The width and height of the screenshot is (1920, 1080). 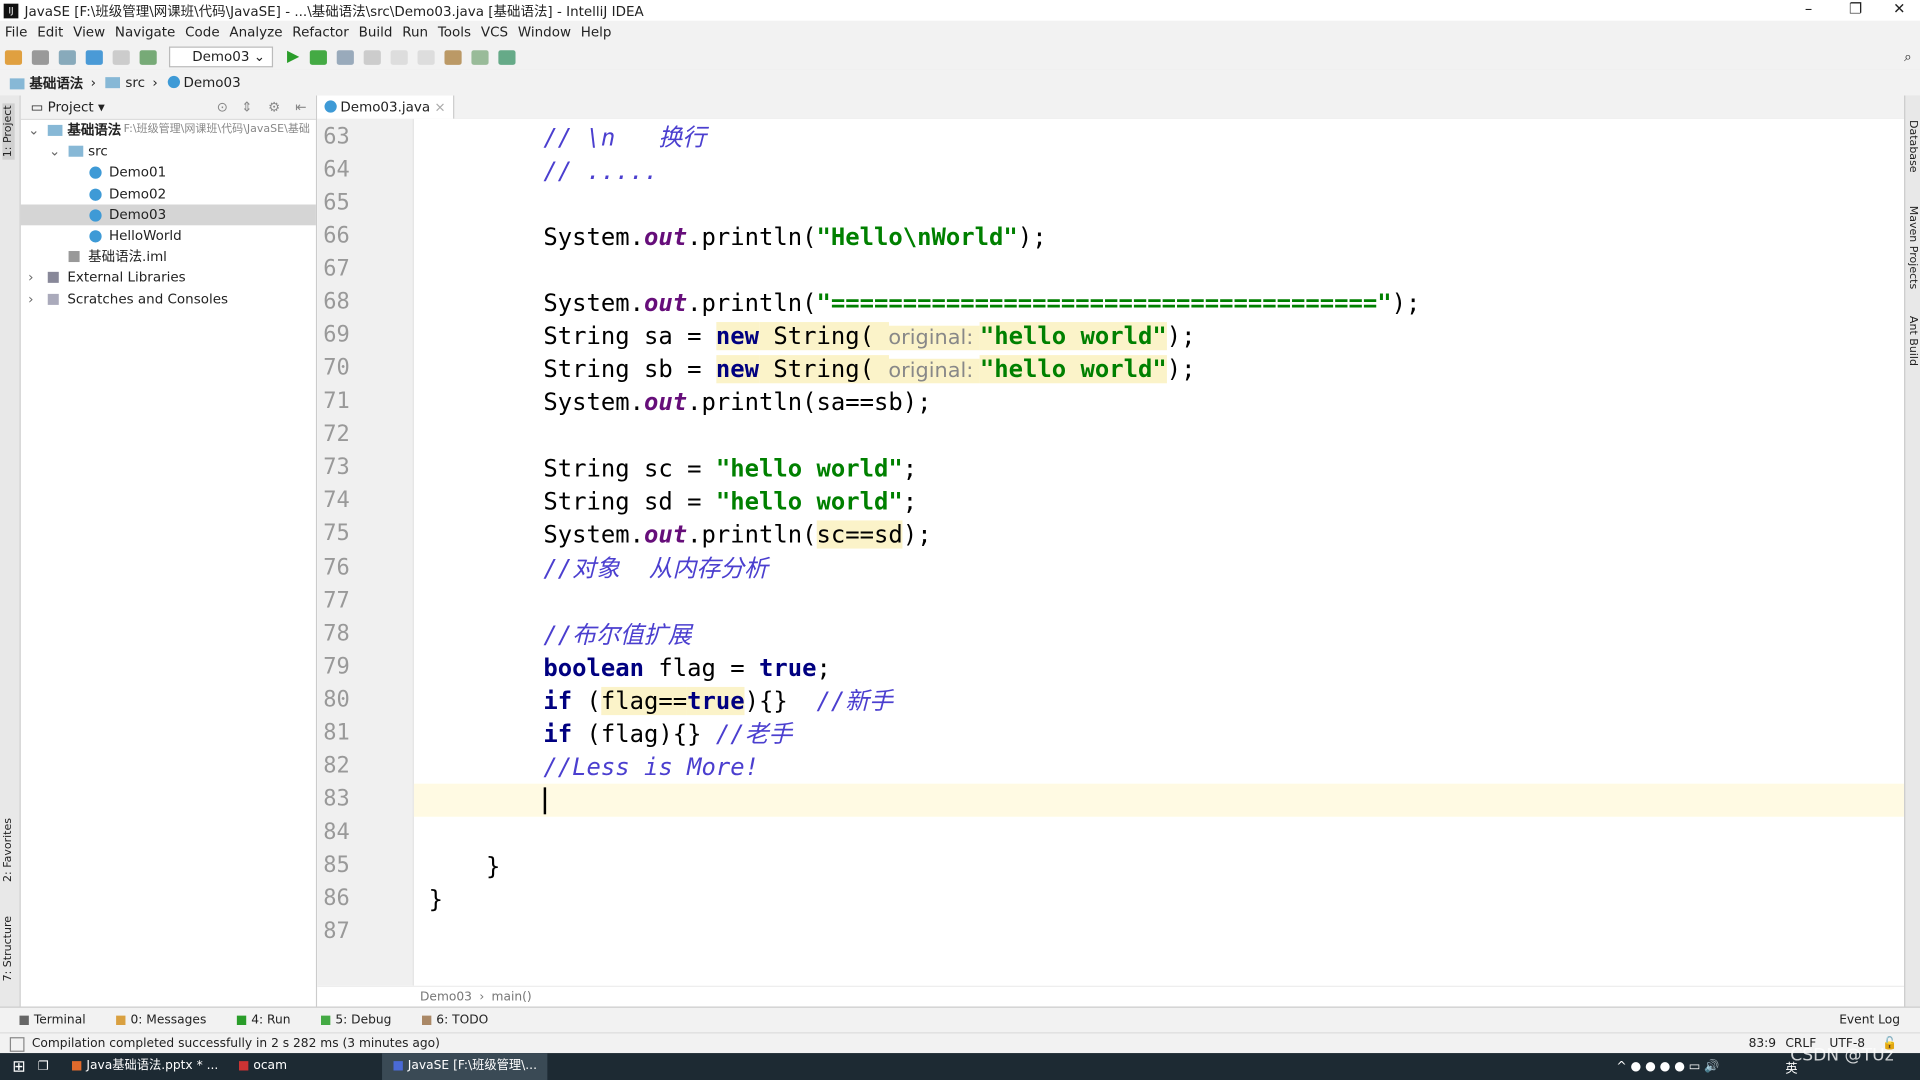 I want to click on collapse-icon: ⇕, so click(x=246, y=107).